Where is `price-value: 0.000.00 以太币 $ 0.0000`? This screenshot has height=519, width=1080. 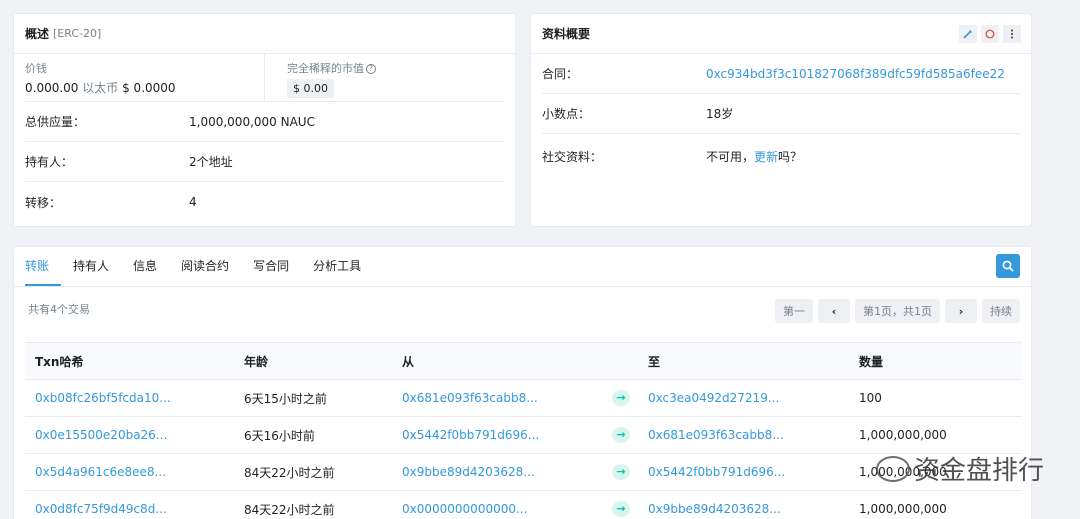 price-value: 0.000.00 以太币 $ 0.0000 is located at coordinates (144, 87).